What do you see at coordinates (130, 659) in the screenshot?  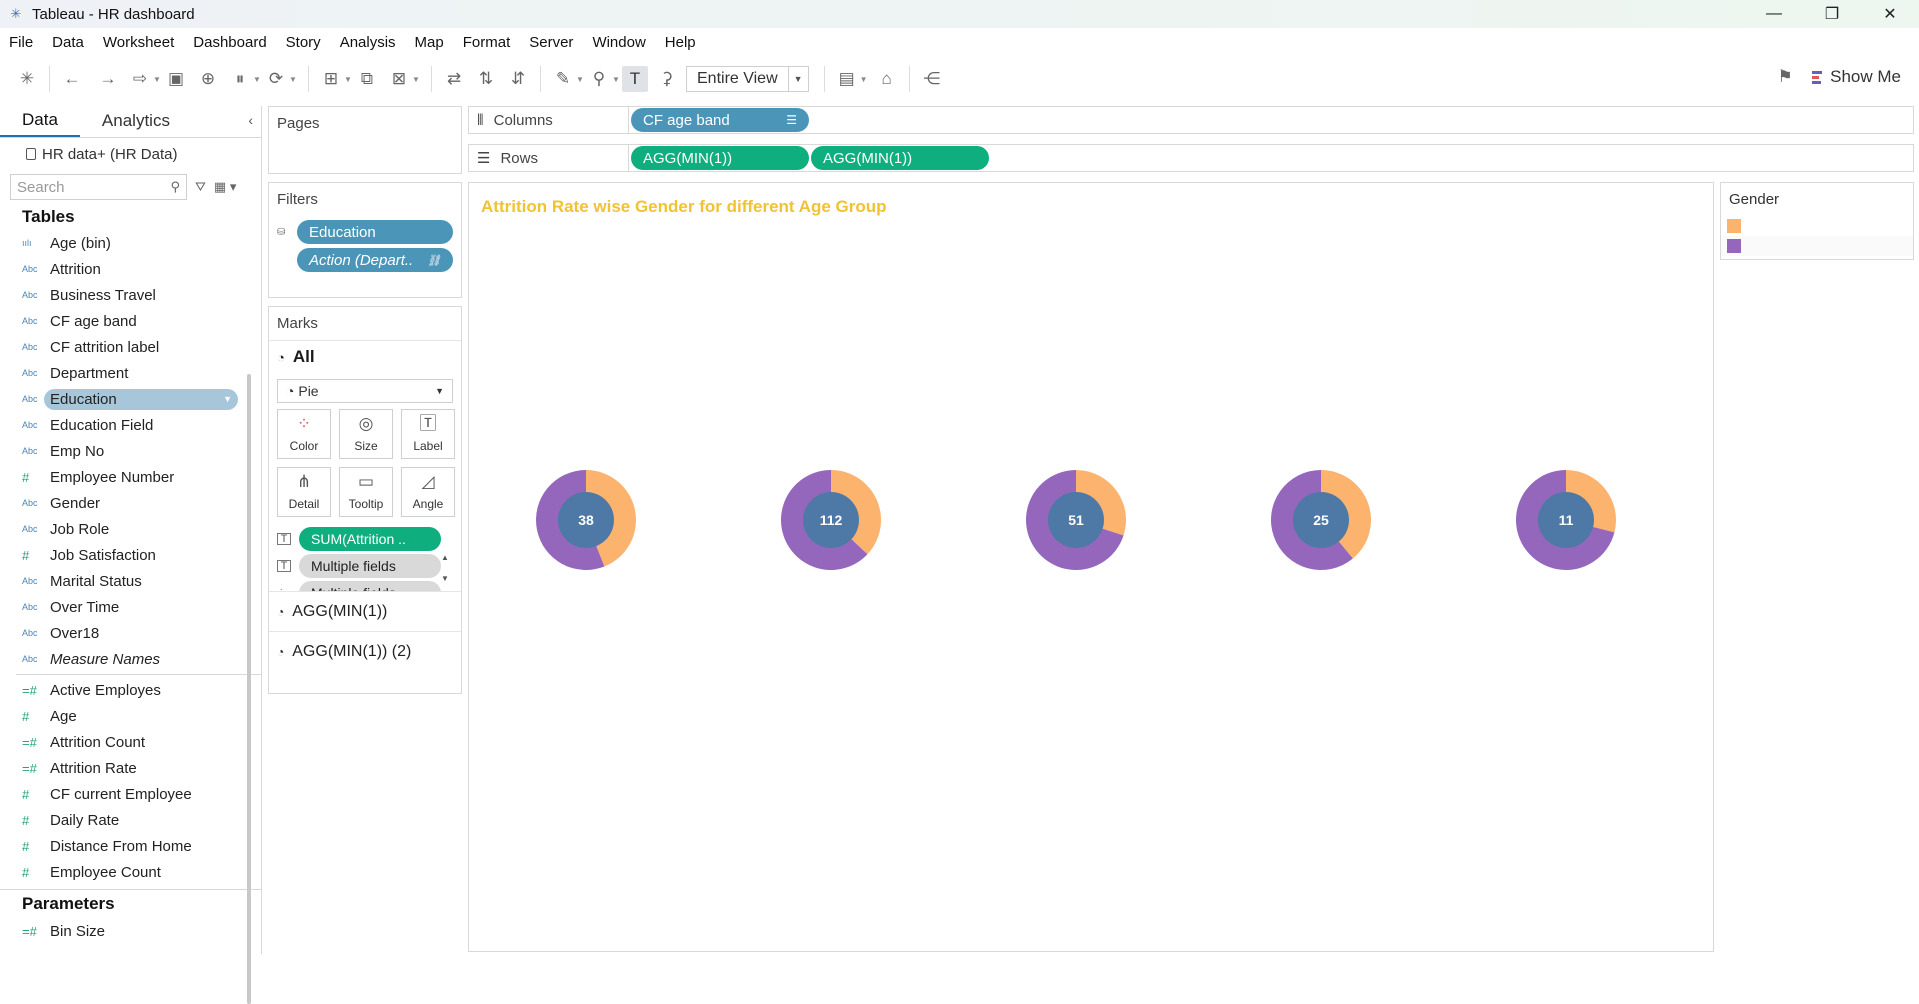 I see `field-measure-names: Abc Measure Names` at bounding box center [130, 659].